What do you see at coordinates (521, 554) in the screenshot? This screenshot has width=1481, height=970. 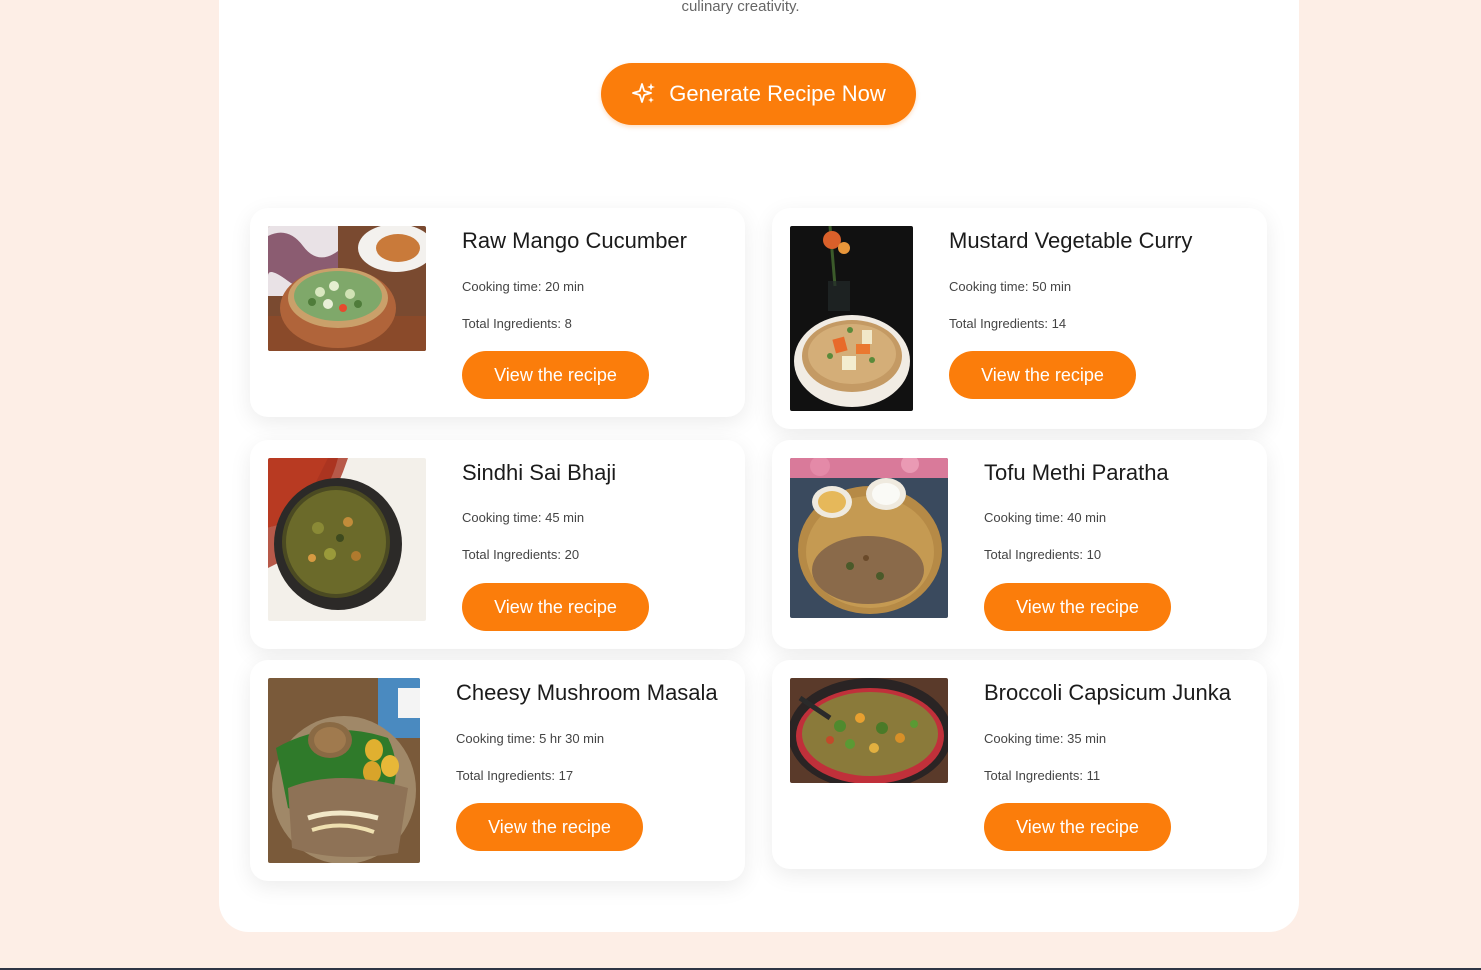 I see `total-ingredients: Total Ingredients: 20` at bounding box center [521, 554].